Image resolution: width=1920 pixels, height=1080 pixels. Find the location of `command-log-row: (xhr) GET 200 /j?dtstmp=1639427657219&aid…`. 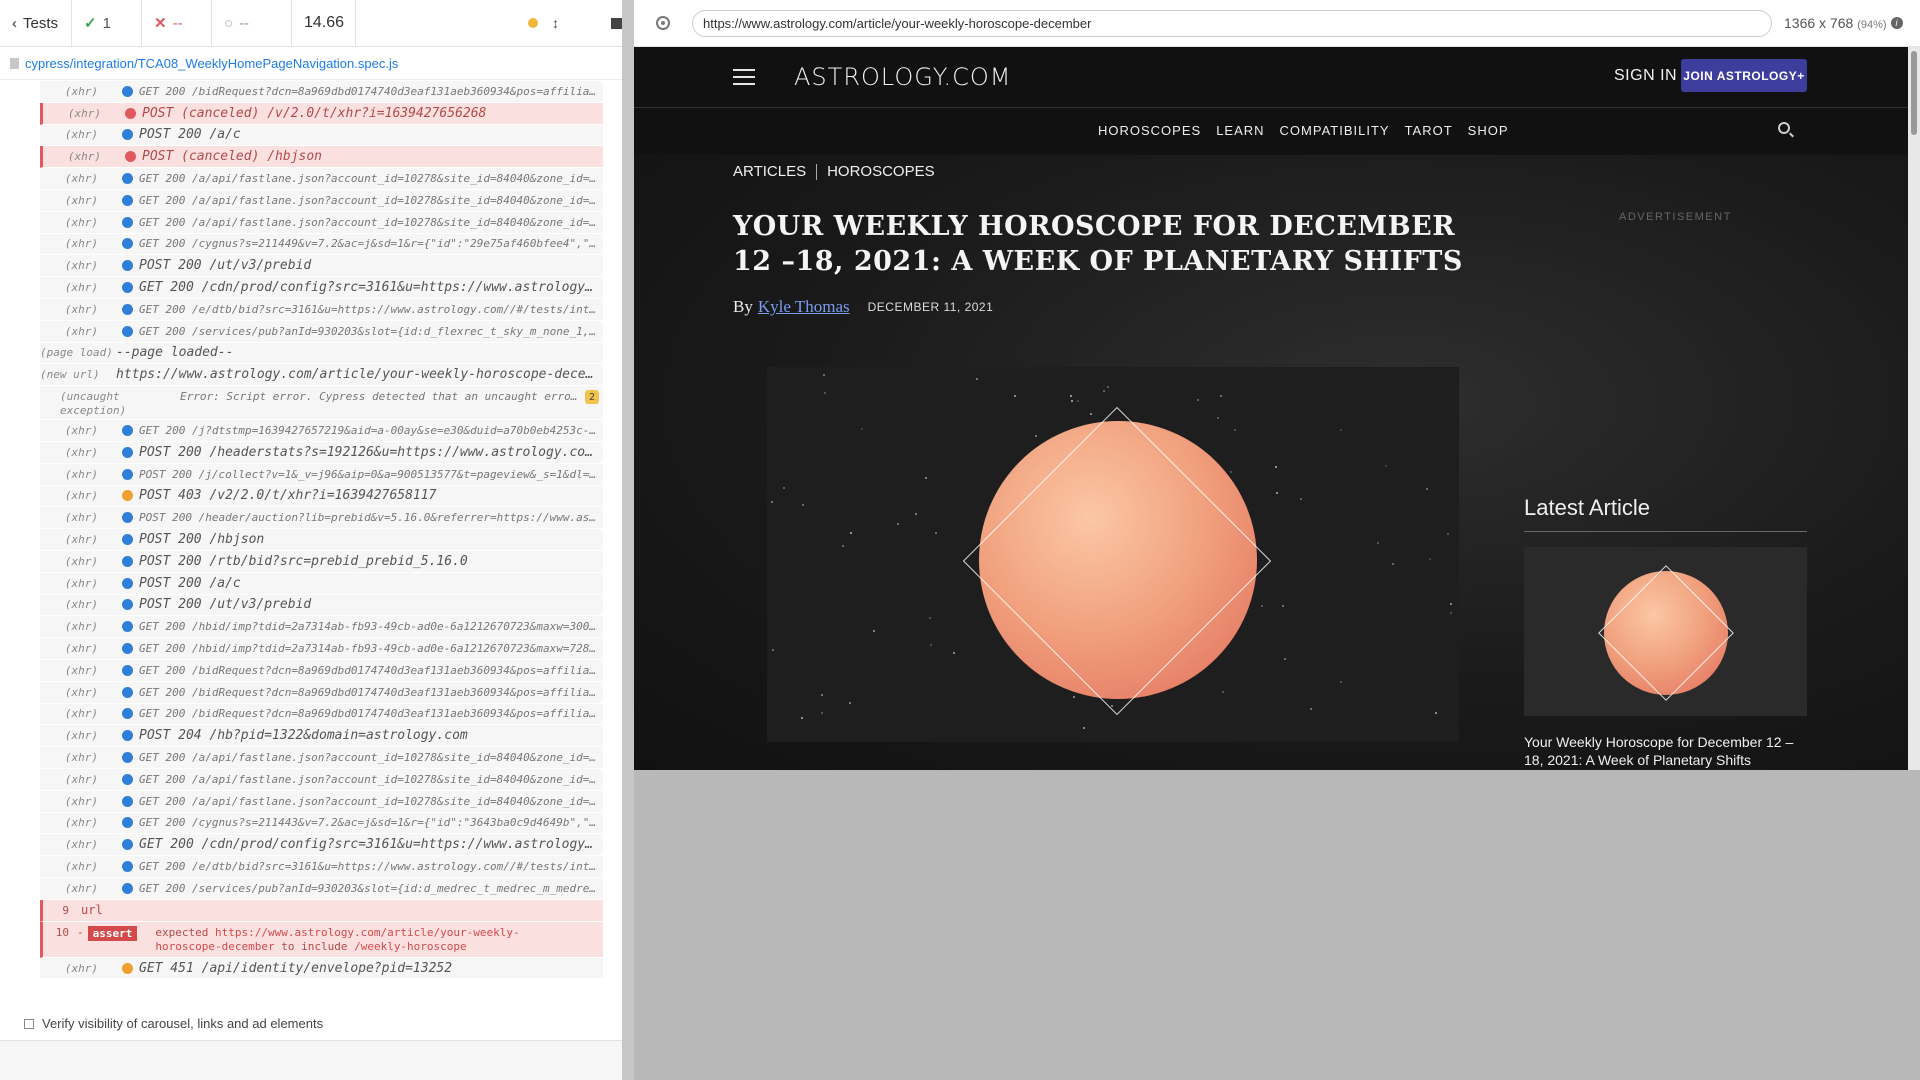

command-log-row: (xhr) GET 200 /j?dtstmp=1639427657219&aid… is located at coordinates (321, 431).